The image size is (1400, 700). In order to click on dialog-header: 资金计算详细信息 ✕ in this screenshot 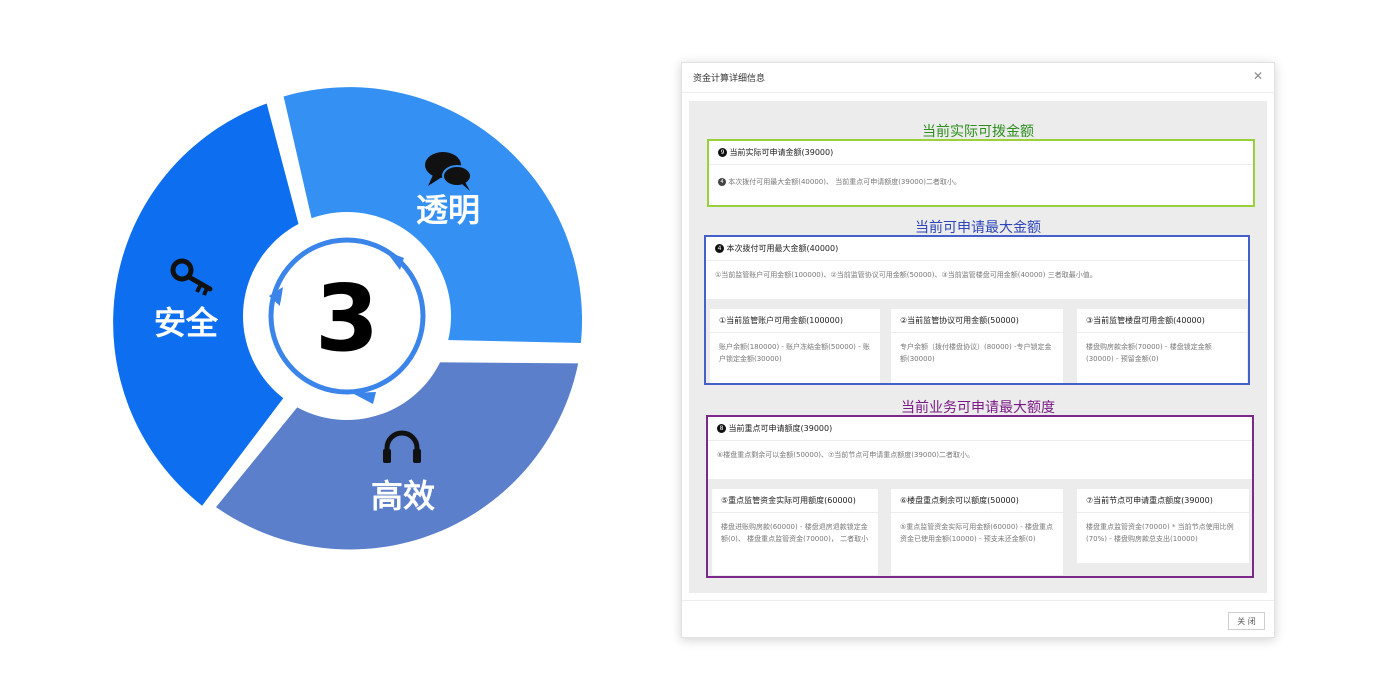, I will do `click(978, 78)`.